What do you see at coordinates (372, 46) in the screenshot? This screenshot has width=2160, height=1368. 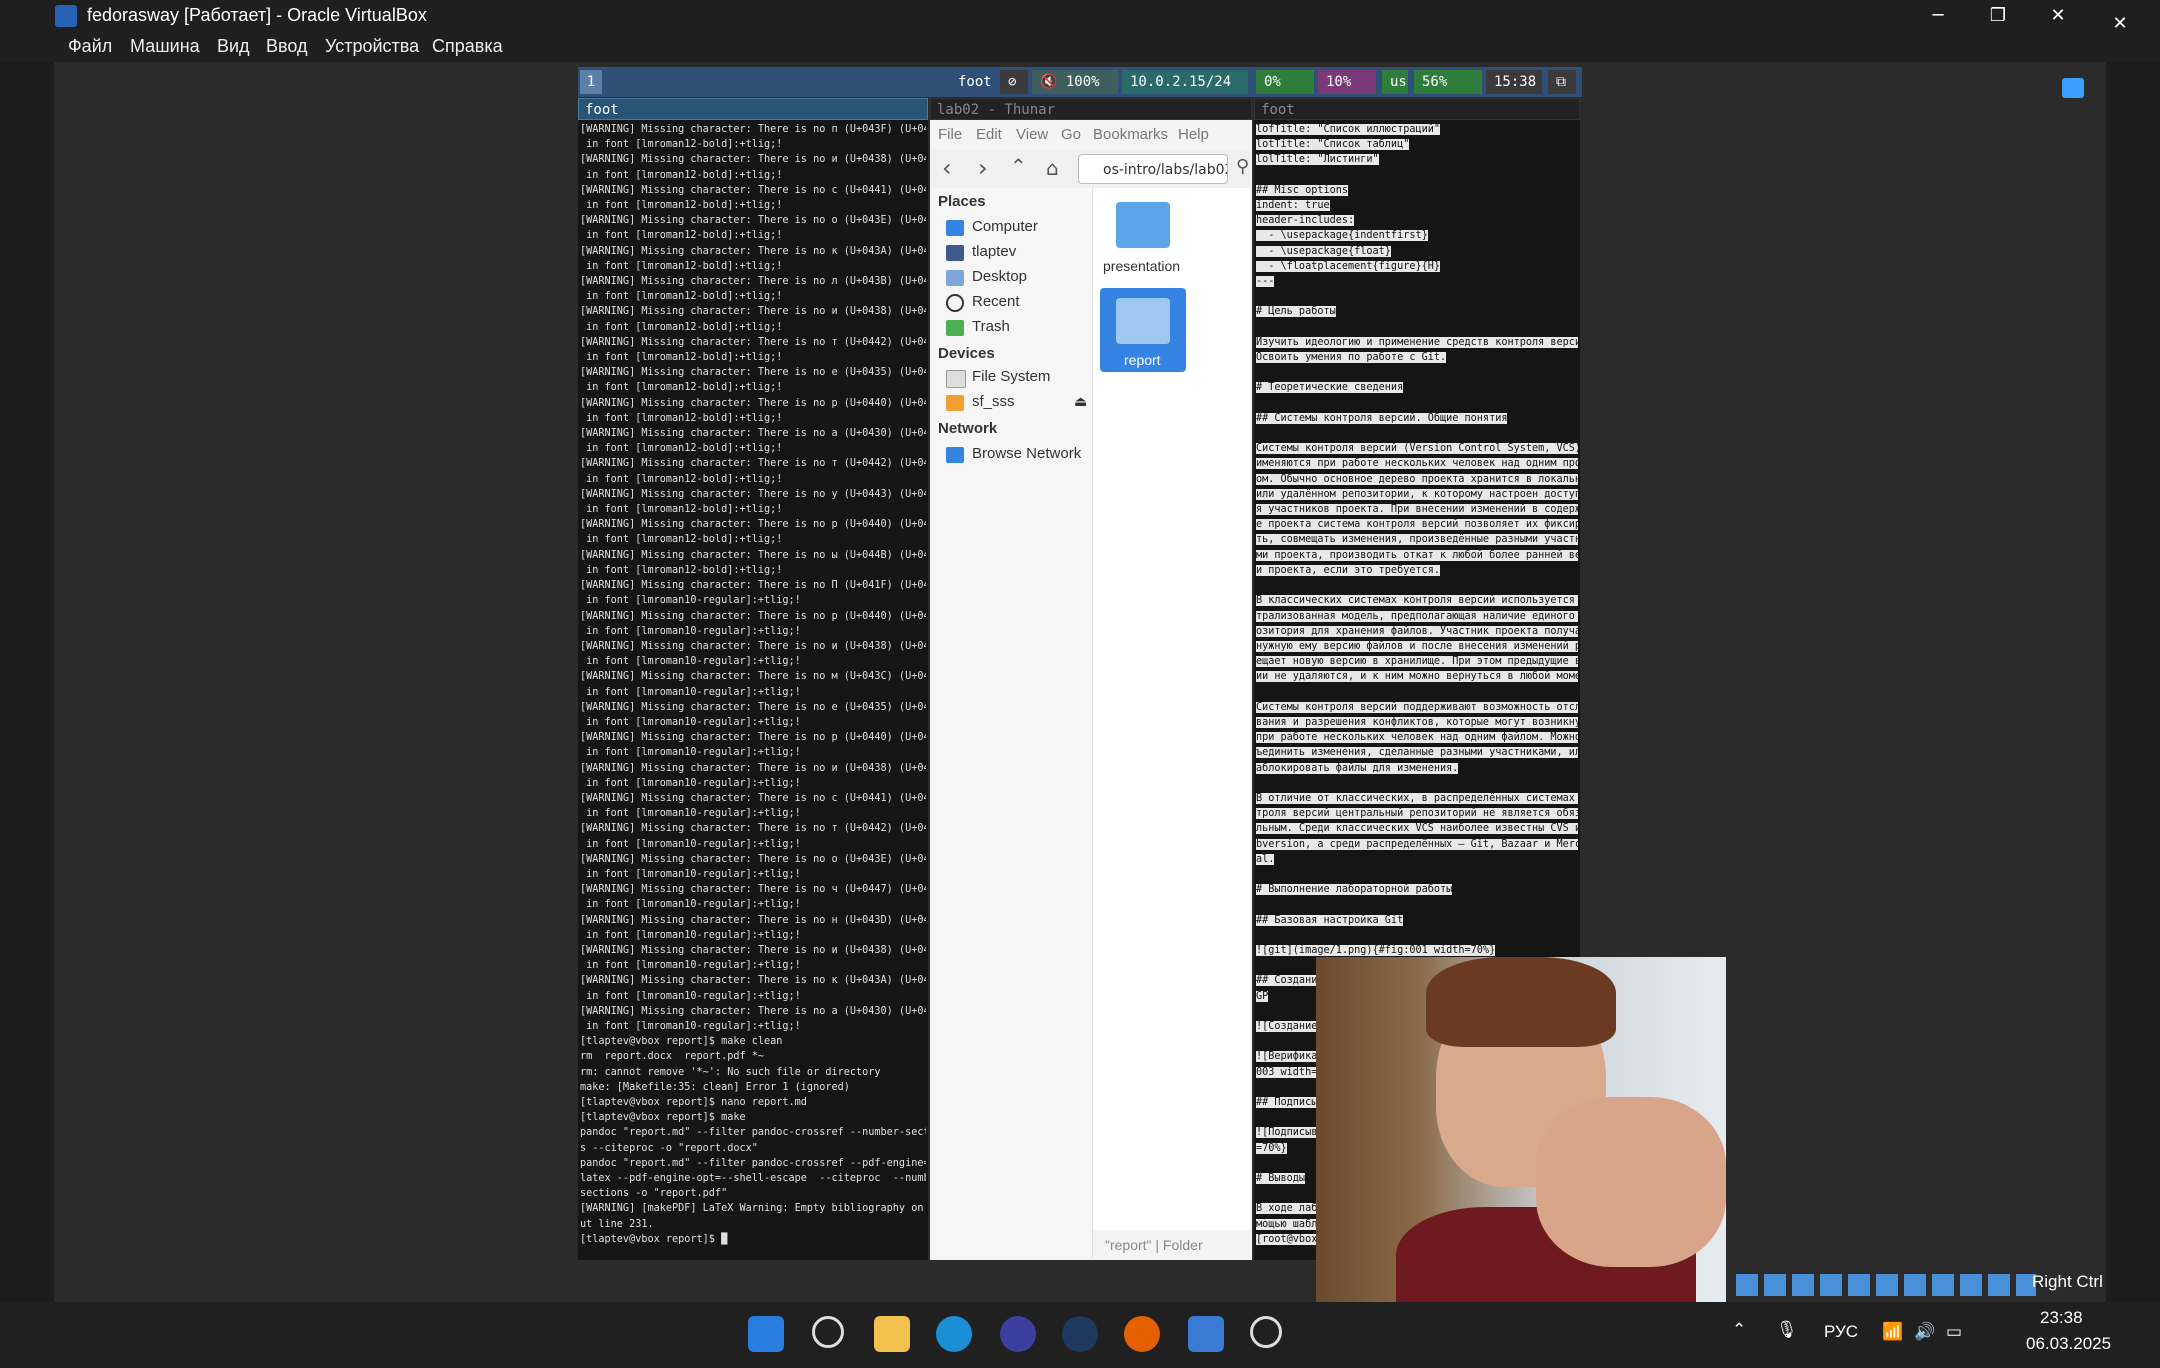 I see `menu-devices: Устройства` at bounding box center [372, 46].